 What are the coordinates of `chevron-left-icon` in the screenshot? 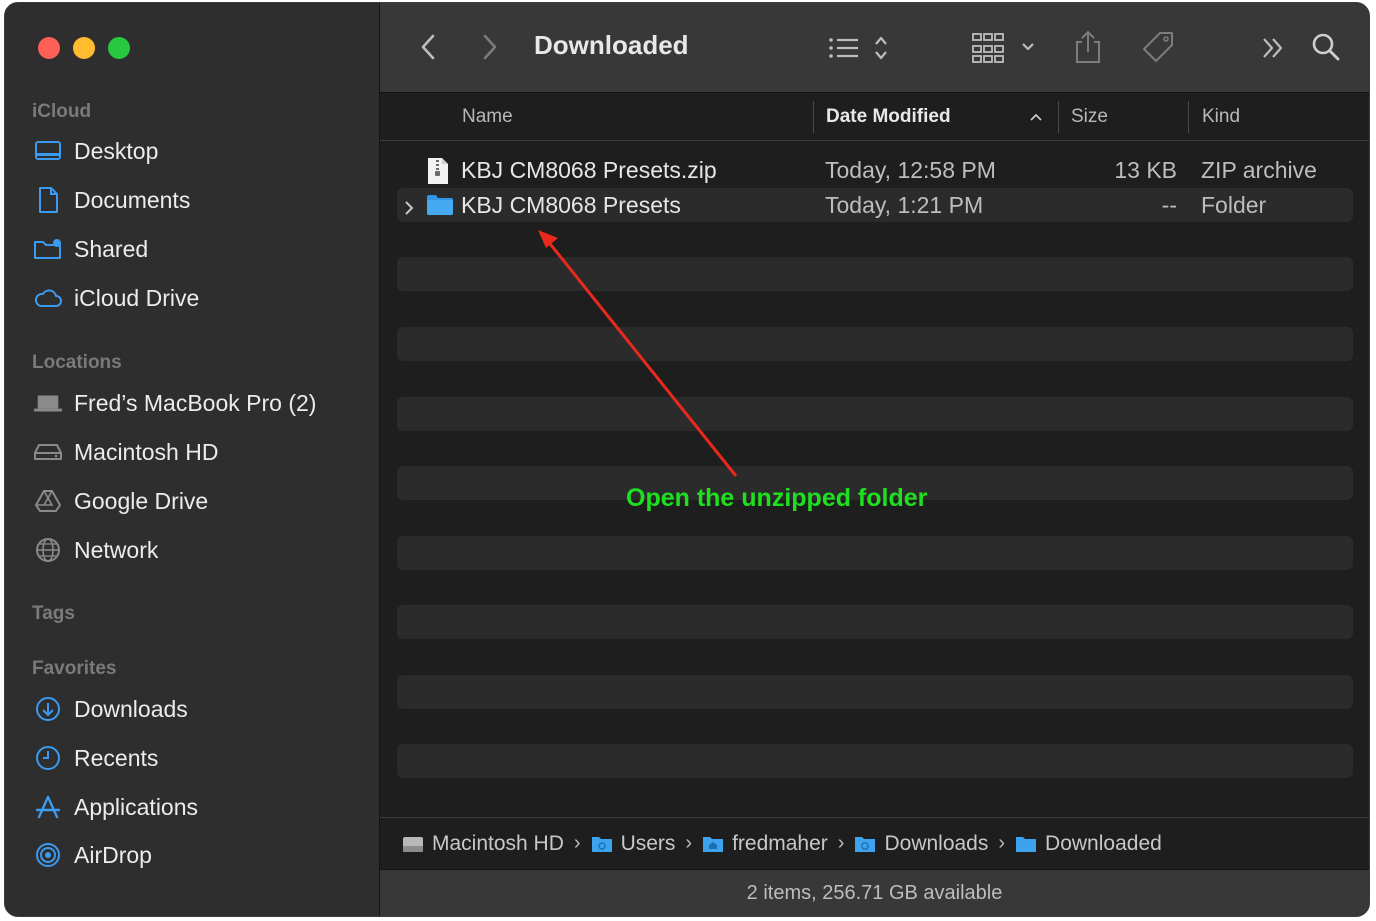 It's located at (428, 47).